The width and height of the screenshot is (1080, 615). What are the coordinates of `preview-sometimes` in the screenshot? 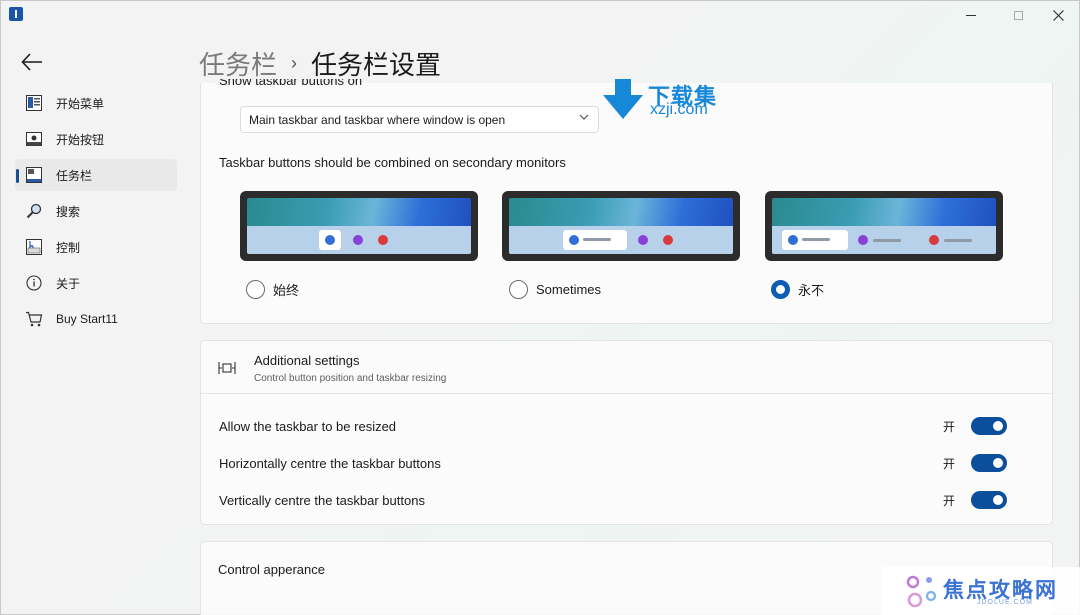 It's located at (621, 226).